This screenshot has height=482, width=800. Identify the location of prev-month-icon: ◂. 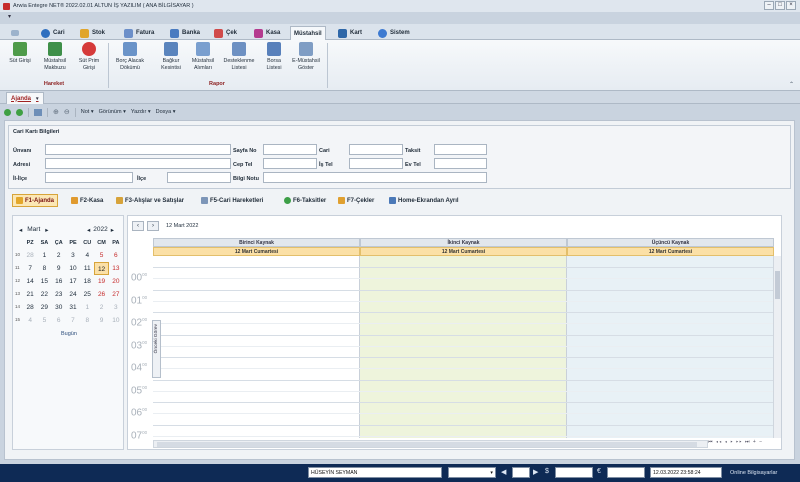
(20, 230).